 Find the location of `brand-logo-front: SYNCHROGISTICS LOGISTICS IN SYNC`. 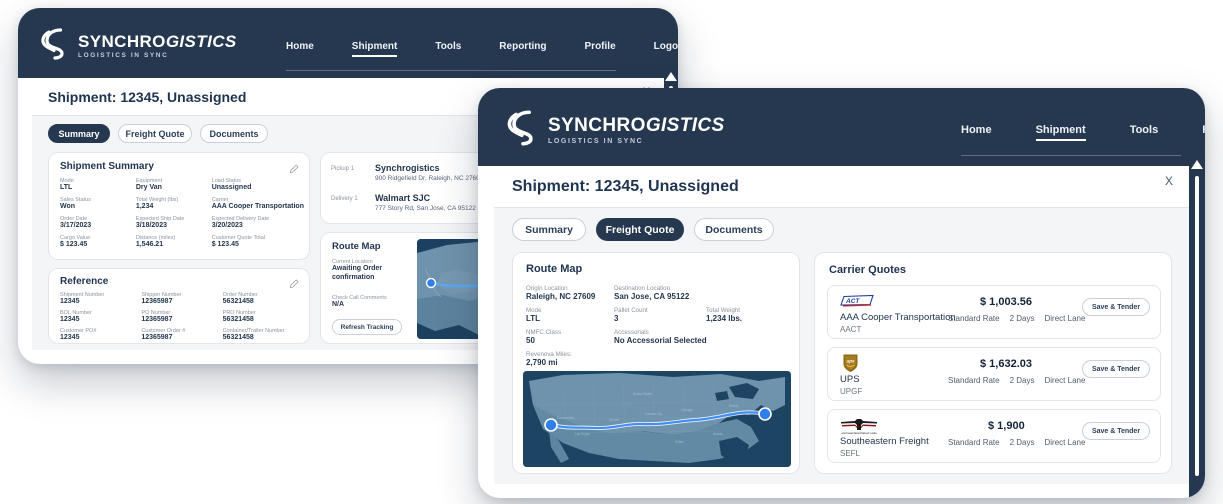

brand-logo-front: SYNCHROGISTICS LOGISTICS IN SYNC is located at coordinates (615, 130).